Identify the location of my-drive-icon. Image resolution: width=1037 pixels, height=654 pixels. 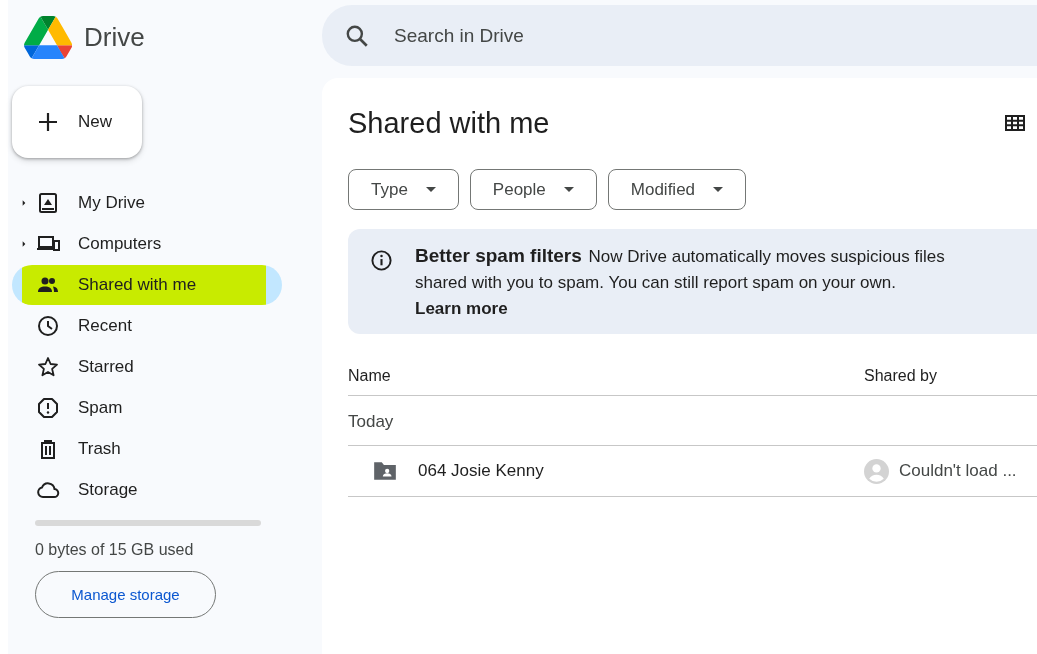
(48, 202).